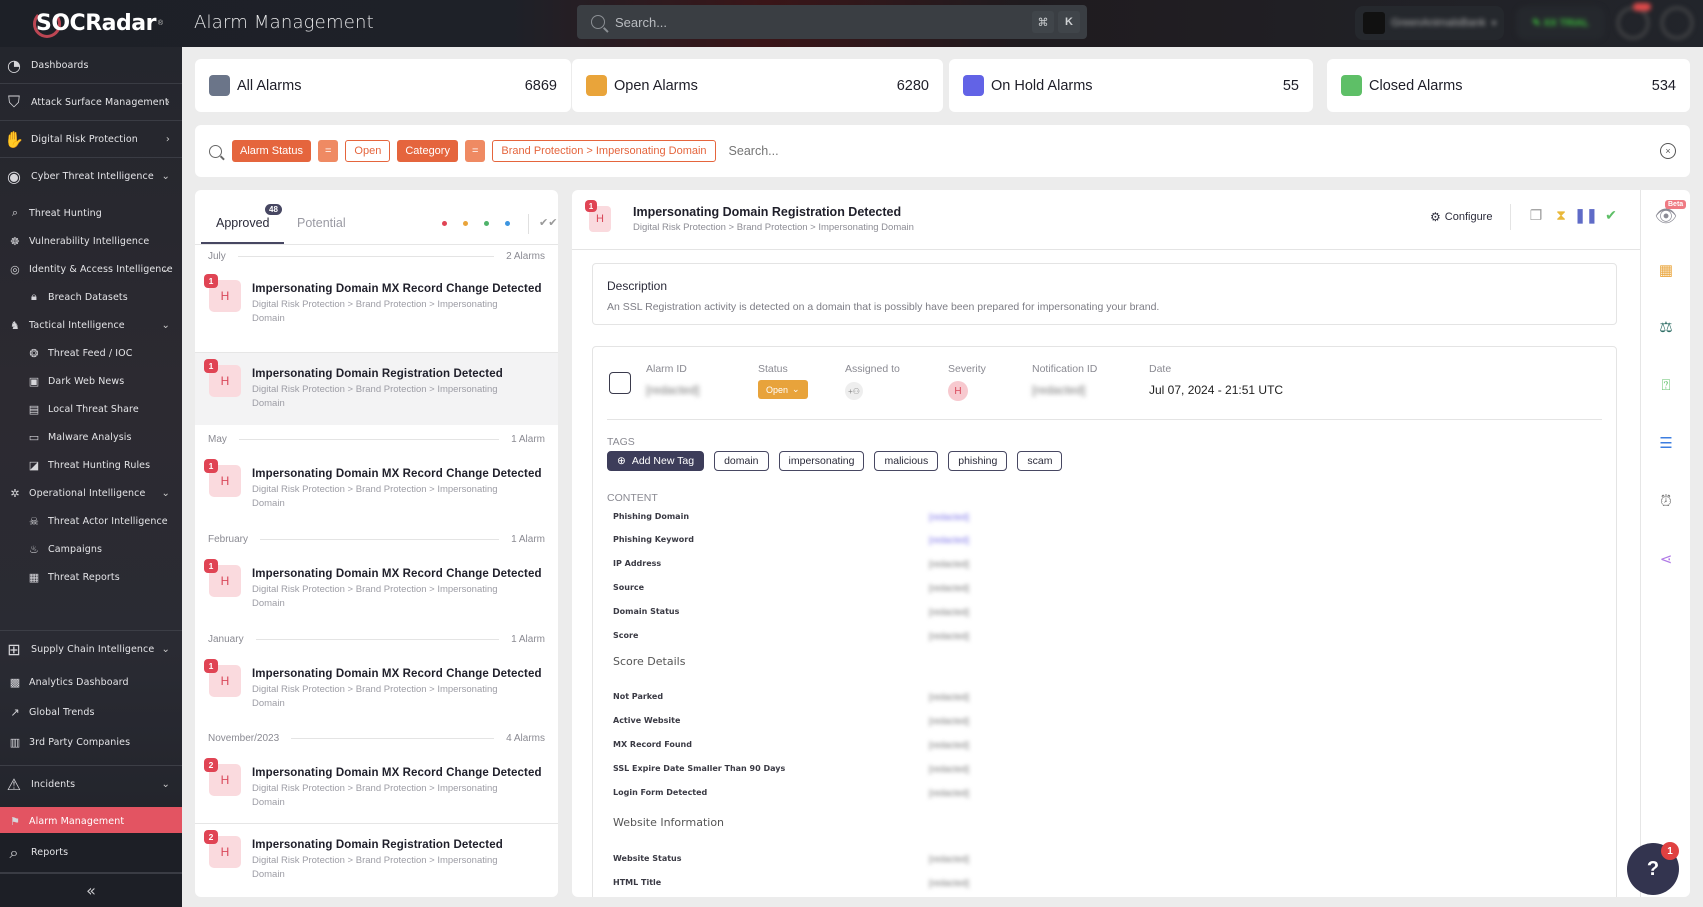  What do you see at coordinates (243, 223) in the screenshot?
I see `tab-approved: Approved` at bounding box center [243, 223].